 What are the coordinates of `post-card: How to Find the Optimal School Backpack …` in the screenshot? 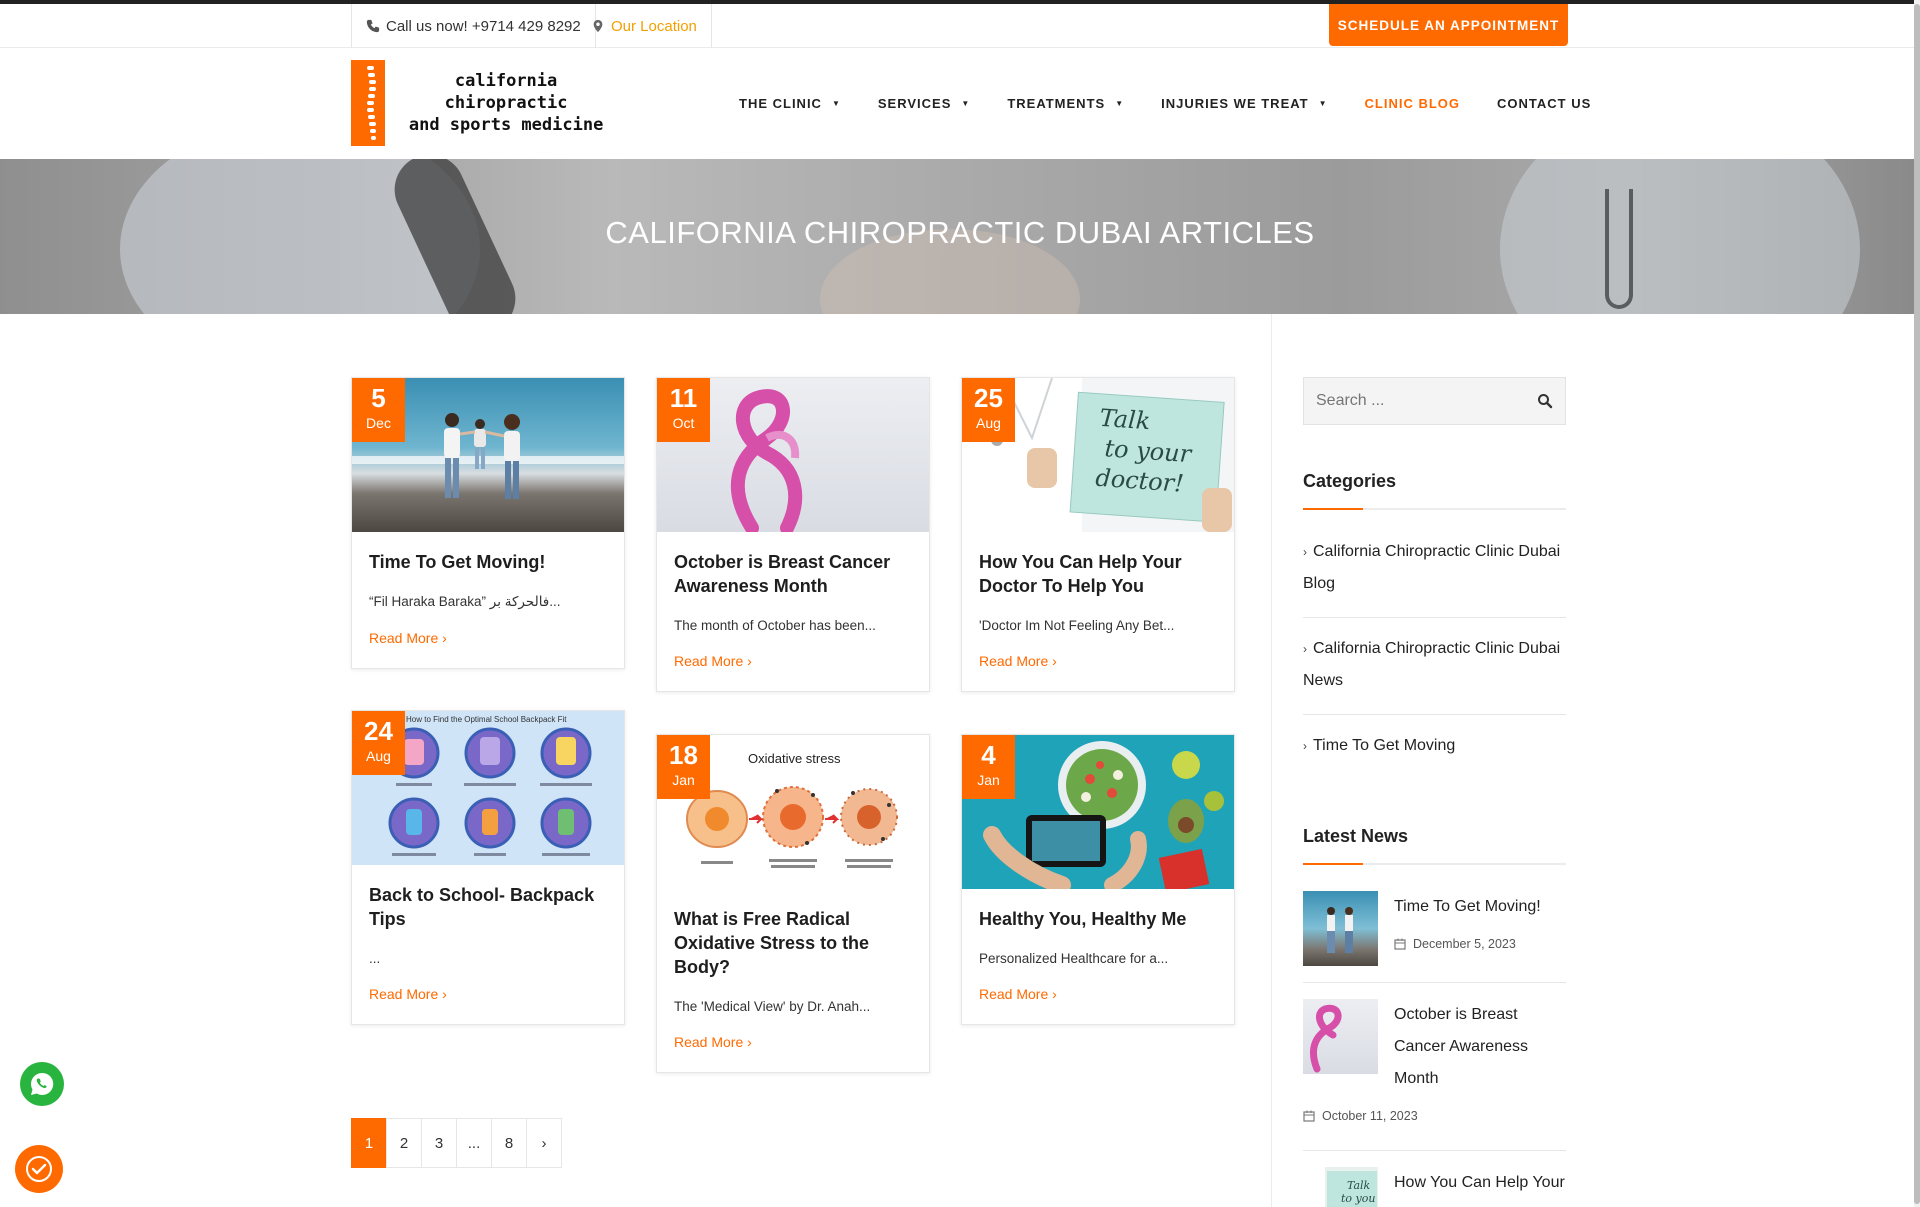 It's located at (488, 867).